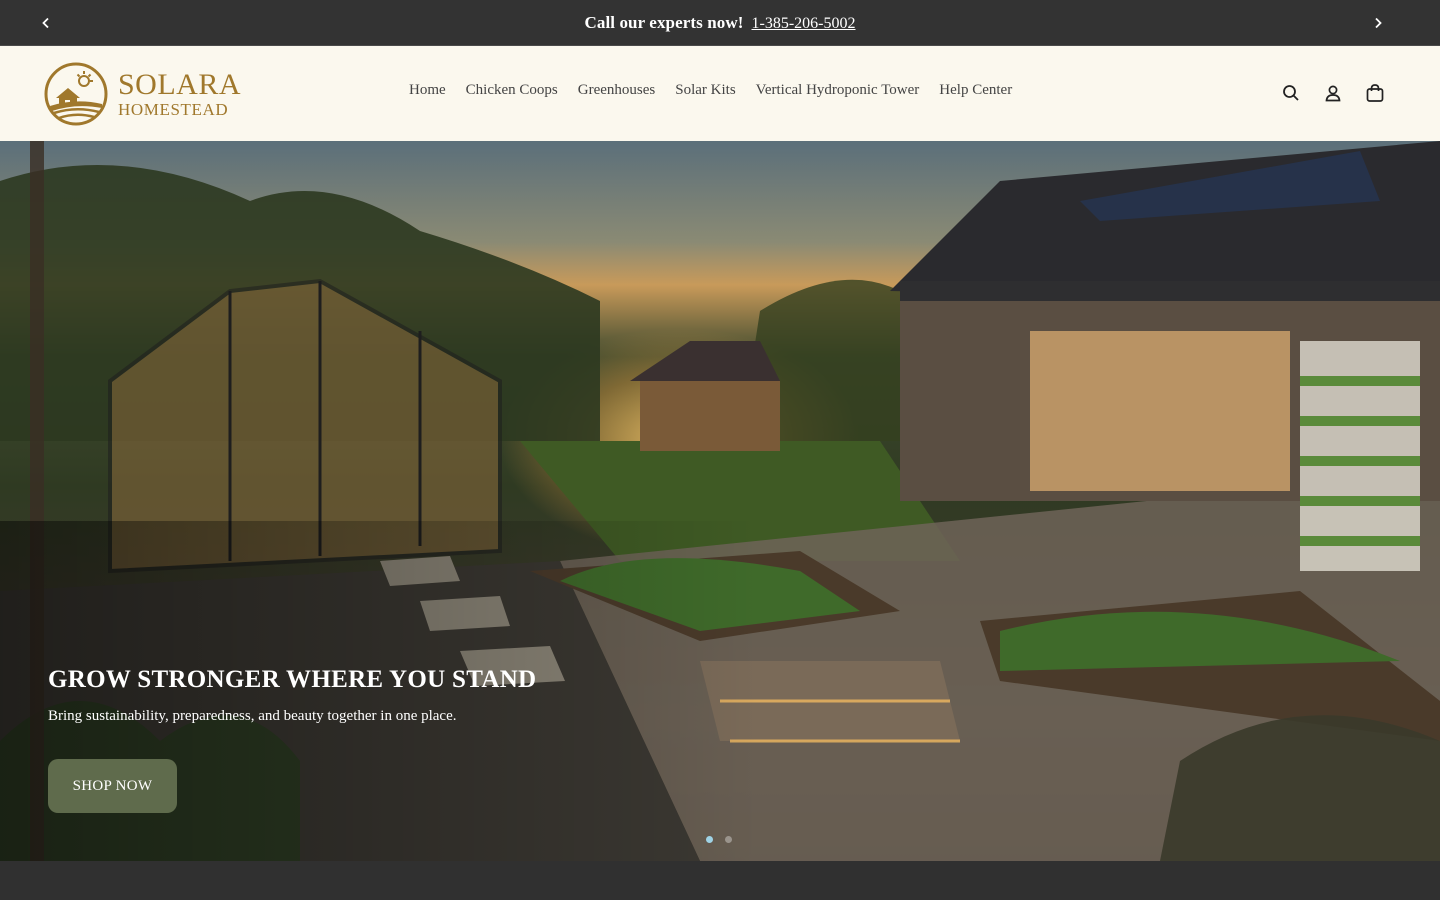 The width and height of the screenshot is (1440, 900). Describe the element at coordinates (719, 839) in the screenshot. I see `slideshow-dots` at that location.